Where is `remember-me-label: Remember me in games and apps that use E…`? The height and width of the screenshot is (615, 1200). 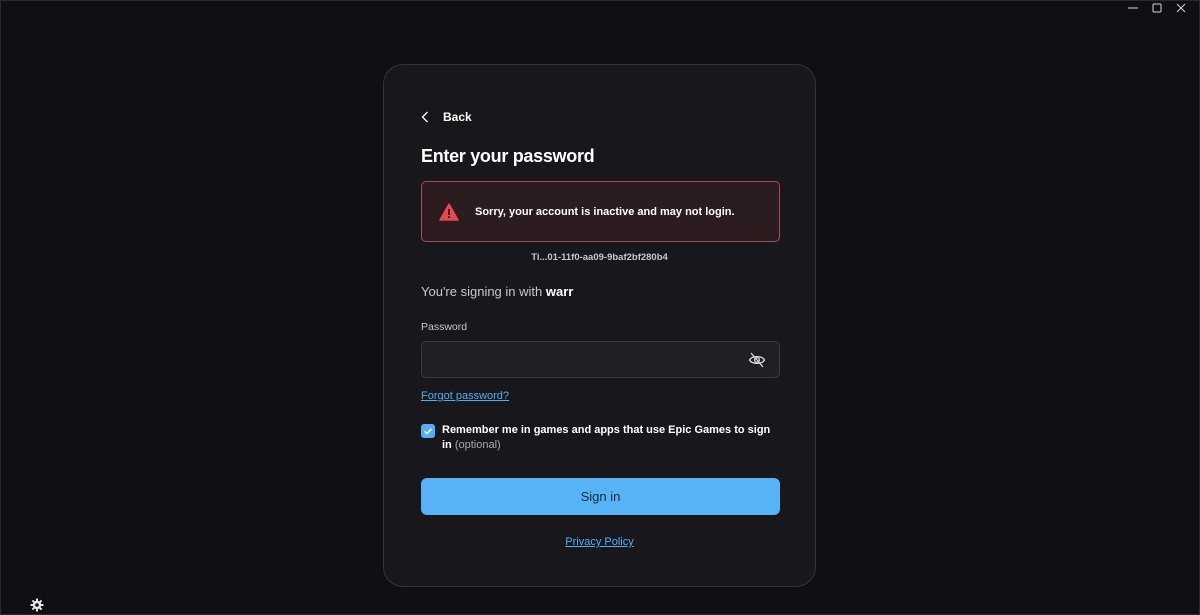 remember-me-label: Remember me in games and apps that use E… is located at coordinates (611, 438).